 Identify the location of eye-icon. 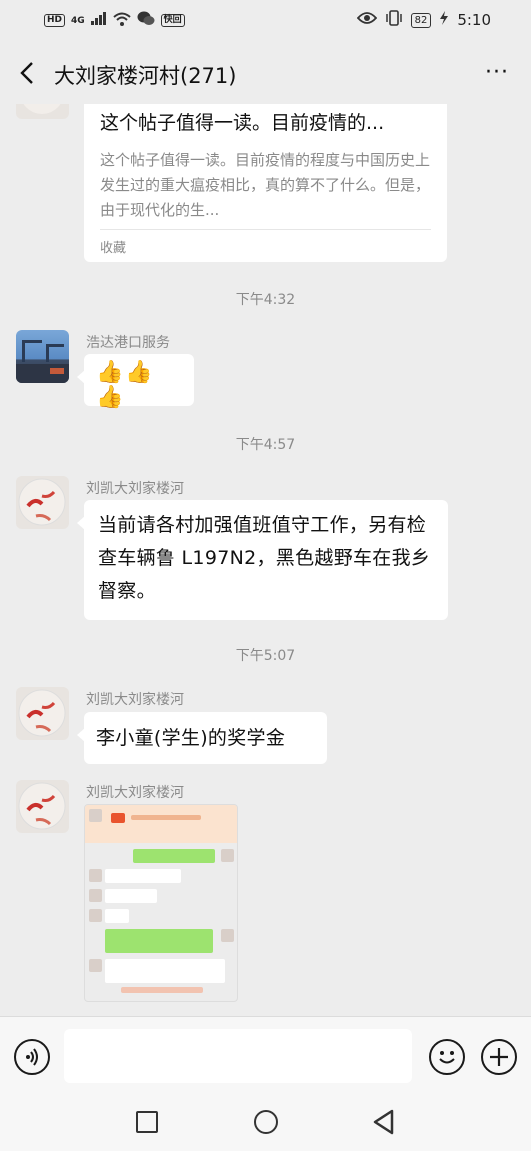
(366, 20).